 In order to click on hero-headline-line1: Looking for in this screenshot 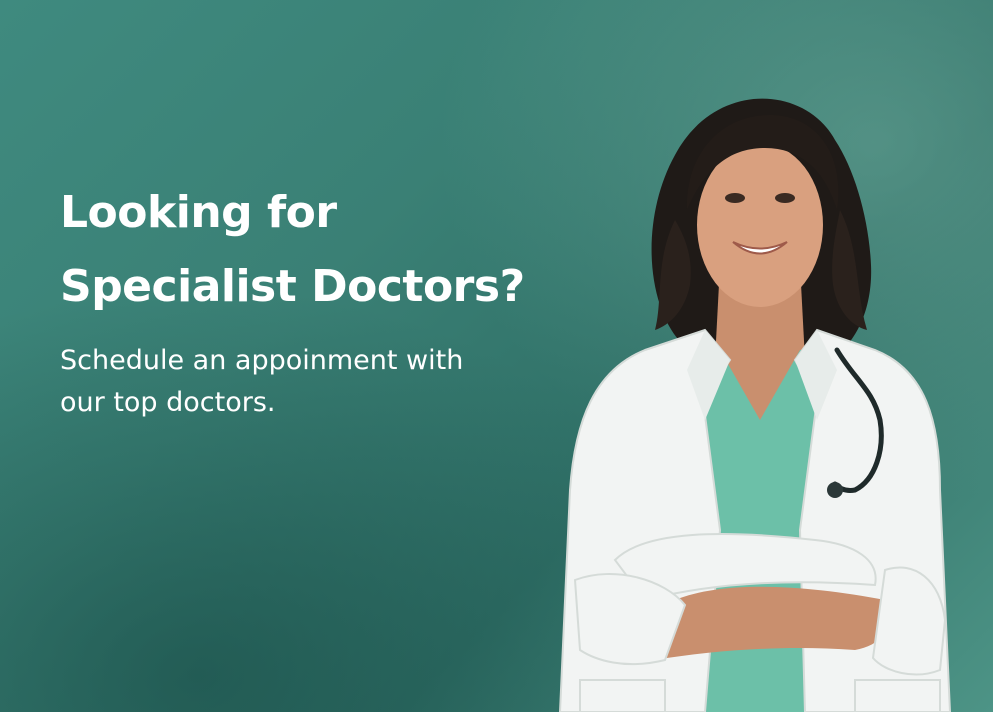, I will do `click(198, 212)`.